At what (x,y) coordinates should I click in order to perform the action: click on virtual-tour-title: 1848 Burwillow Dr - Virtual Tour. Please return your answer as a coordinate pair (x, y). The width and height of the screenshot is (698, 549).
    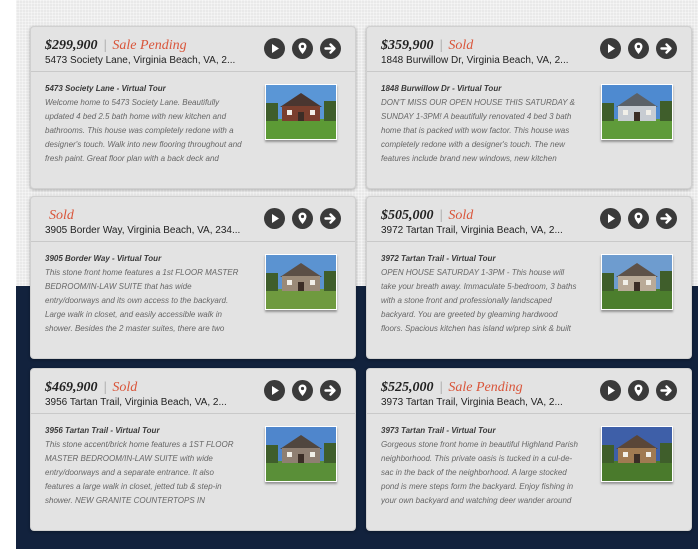
    Looking at the image, I should click on (441, 88).